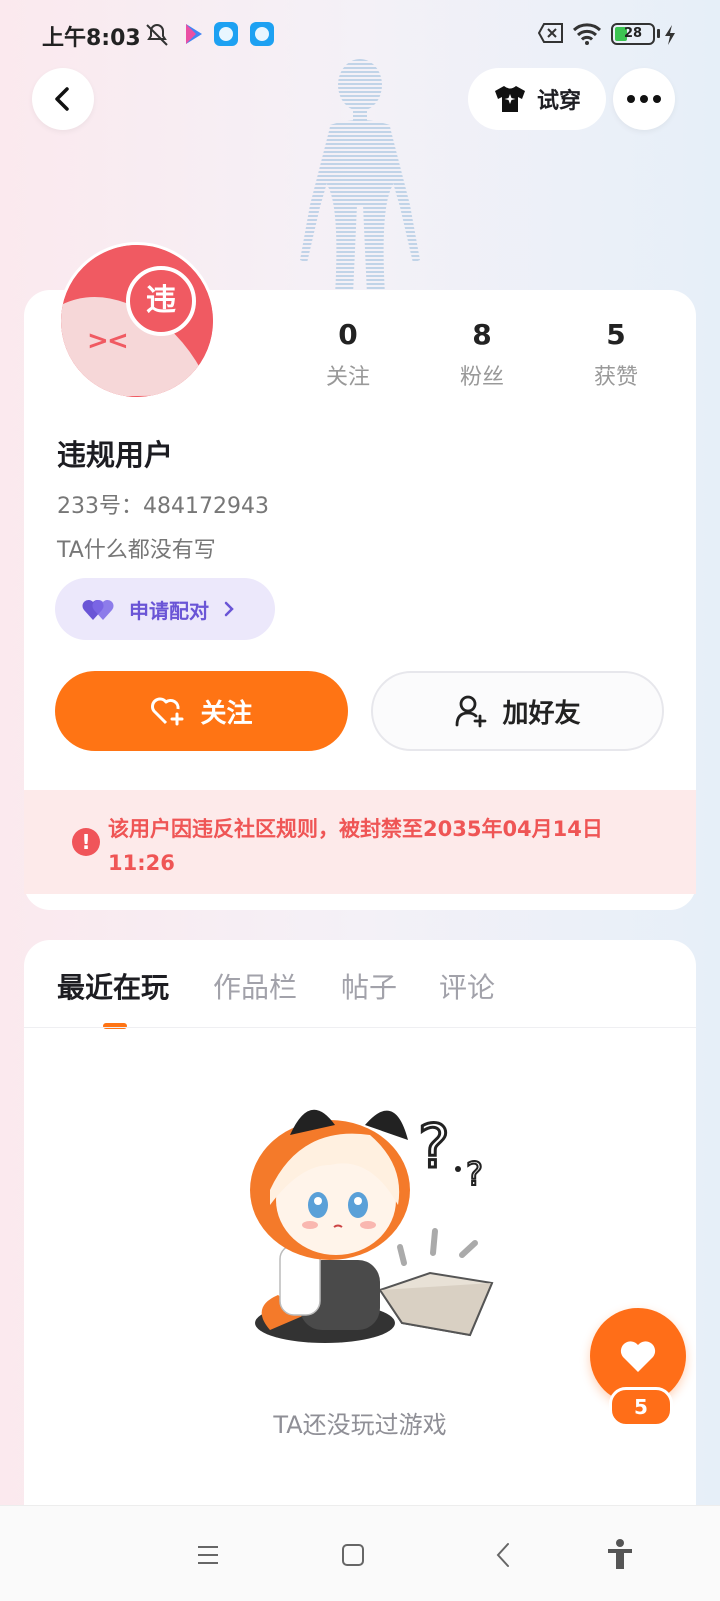  I want to click on match-request-button: 申请配对, so click(165, 609).